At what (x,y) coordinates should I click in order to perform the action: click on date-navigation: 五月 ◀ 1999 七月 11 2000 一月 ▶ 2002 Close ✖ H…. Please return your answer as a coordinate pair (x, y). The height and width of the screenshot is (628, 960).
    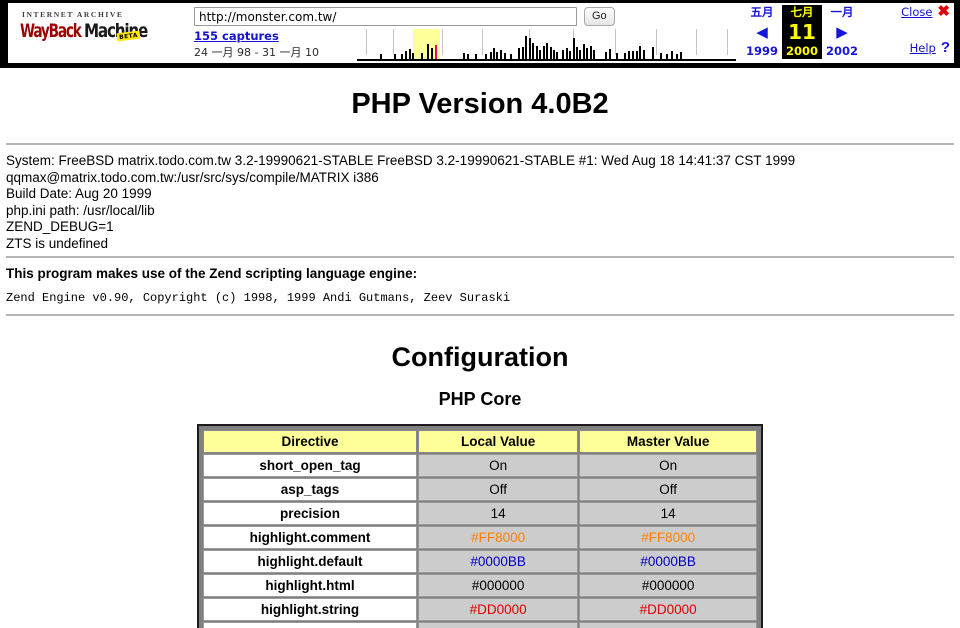
    Looking at the image, I should click on (847, 33).